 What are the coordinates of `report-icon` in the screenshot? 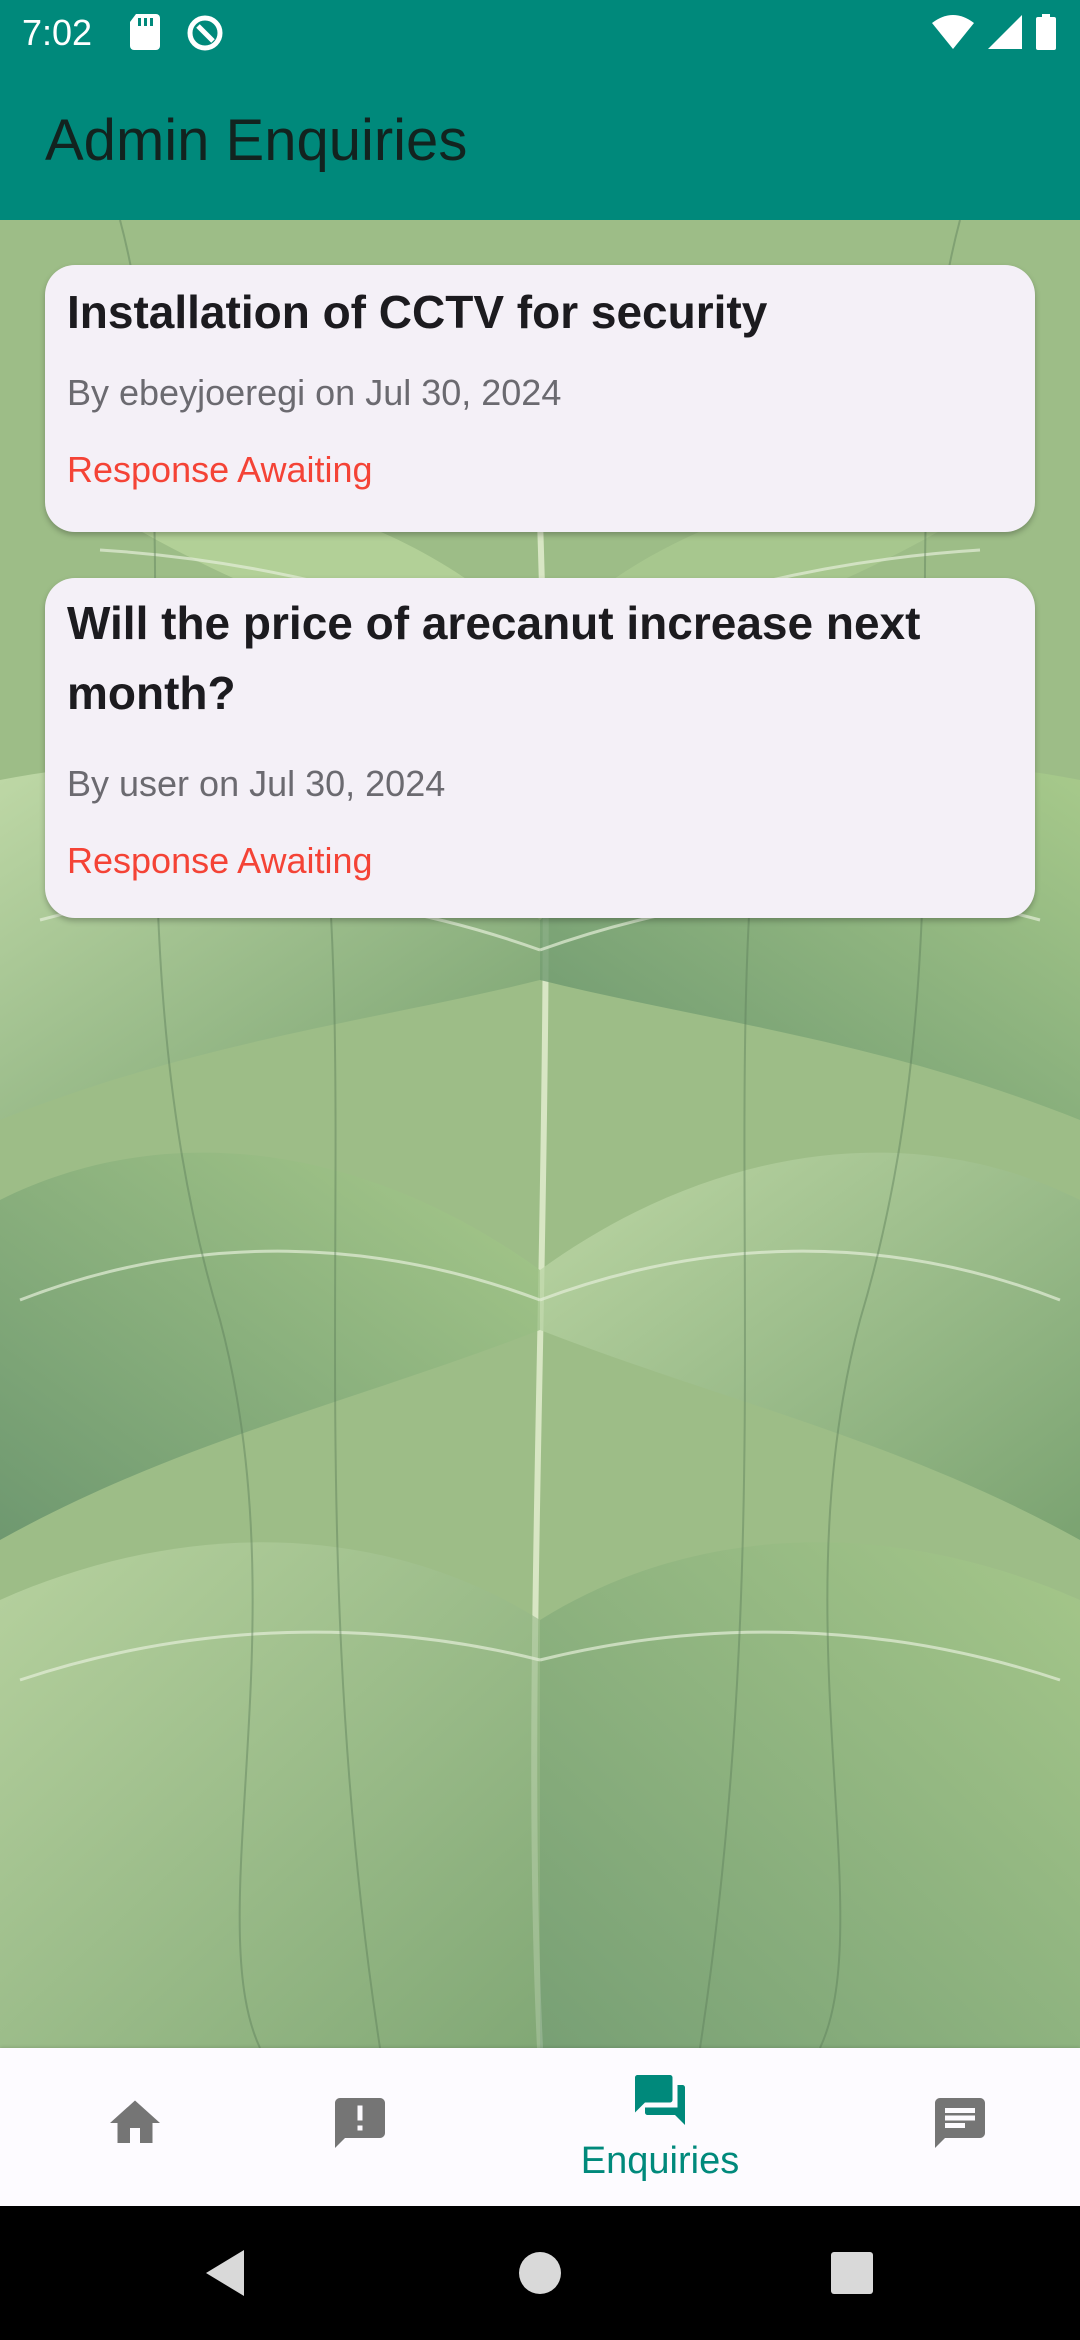 It's located at (360, 2123).